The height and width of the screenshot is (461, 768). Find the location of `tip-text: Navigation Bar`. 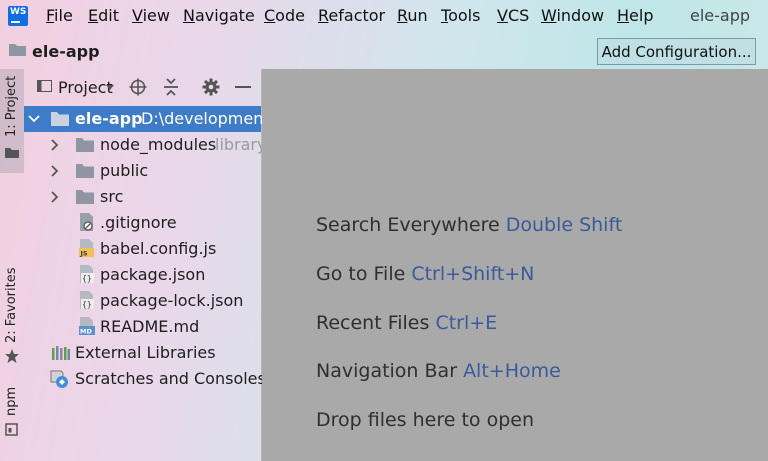

tip-text: Navigation Bar is located at coordinates (387, 371).